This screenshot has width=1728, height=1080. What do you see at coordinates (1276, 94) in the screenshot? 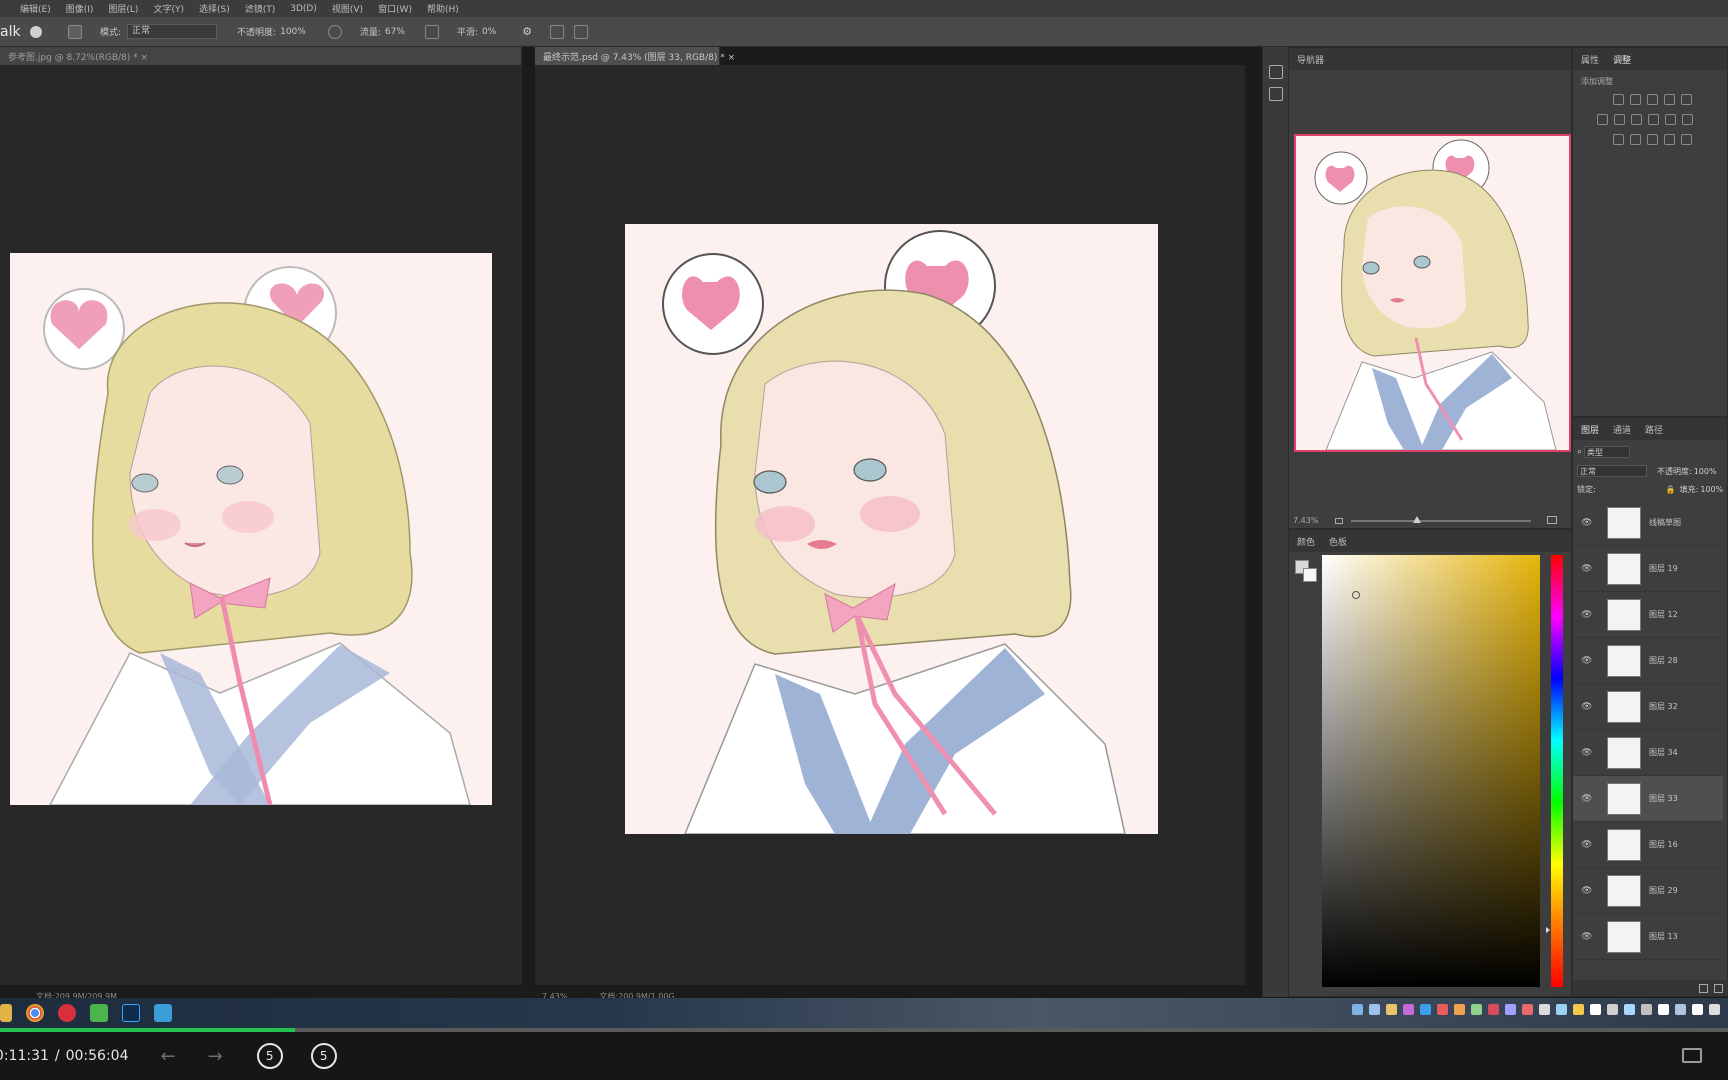
I see `brush-presets-icon` at bounding box center [1276, 94].